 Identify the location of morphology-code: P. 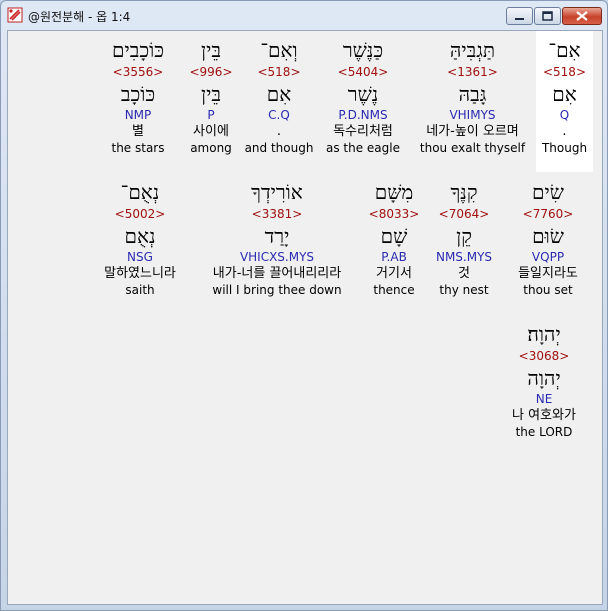
(211, 115).